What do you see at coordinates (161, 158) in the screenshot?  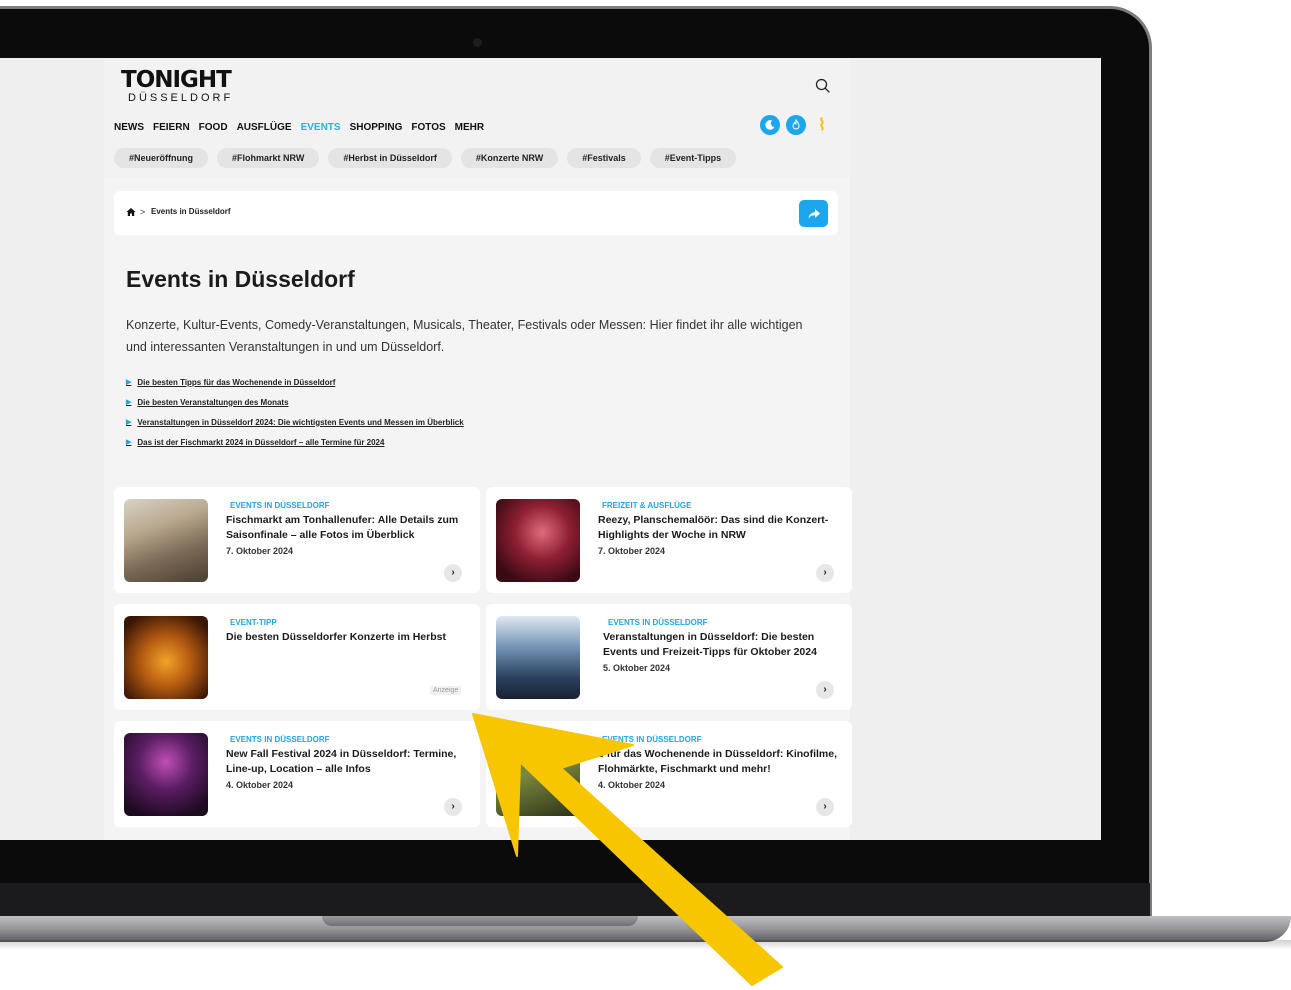 I see `tag-chip: #Neueröffnung` at bounding box center [161, 158].